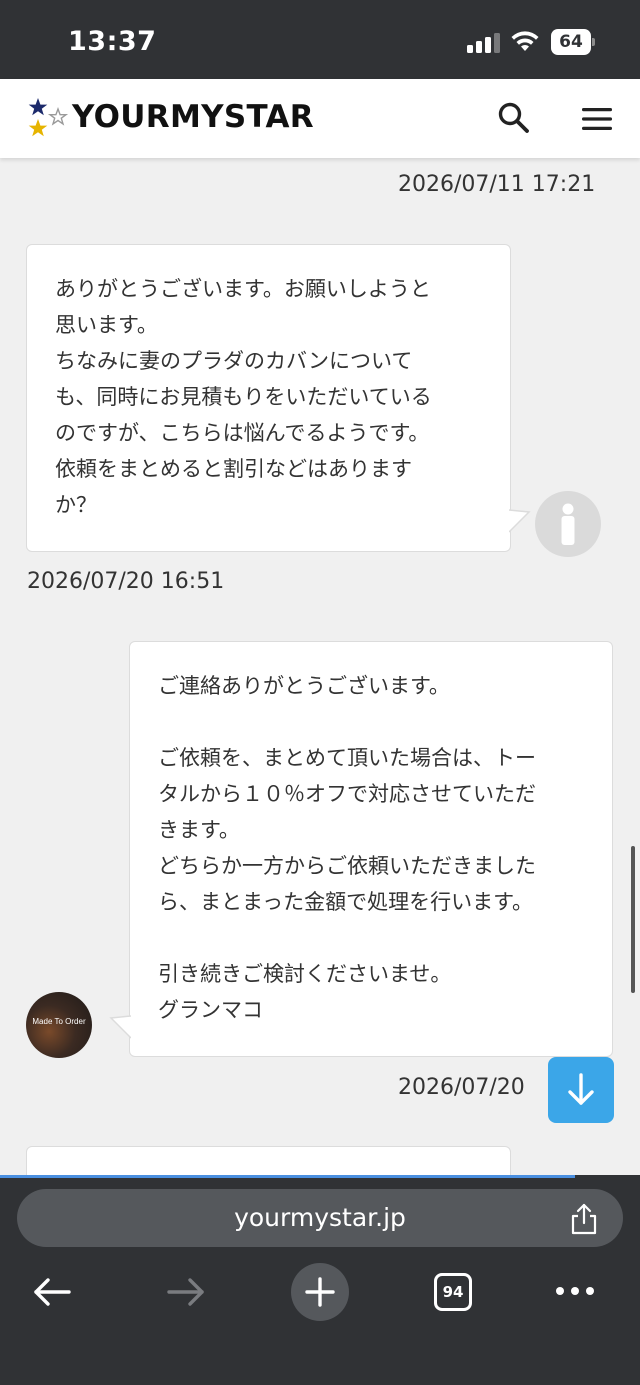  I want to click on new-tab-button, so click(320, 1292).